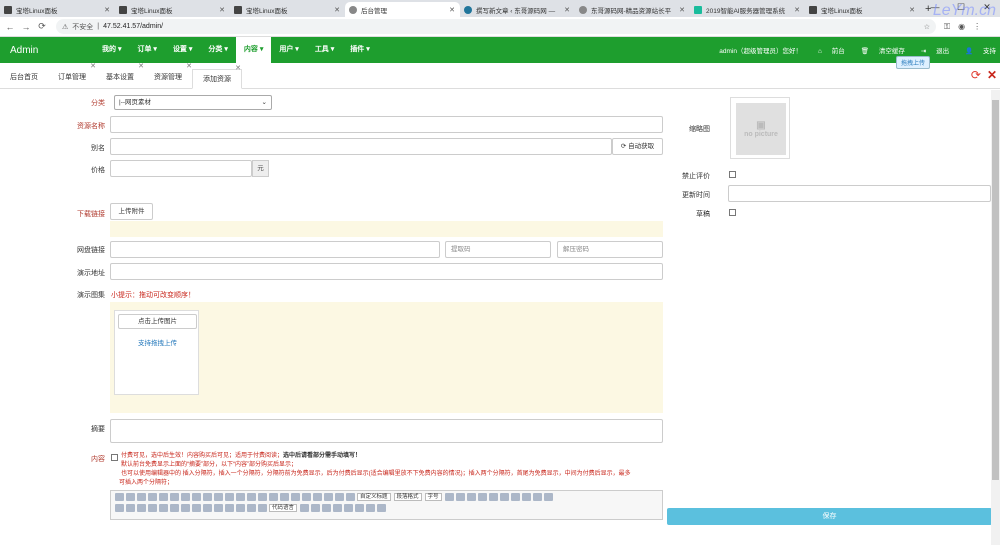 This screenshot has width=1000, height=545. I want to click on paid-content-checkbox, so click(114, 457).